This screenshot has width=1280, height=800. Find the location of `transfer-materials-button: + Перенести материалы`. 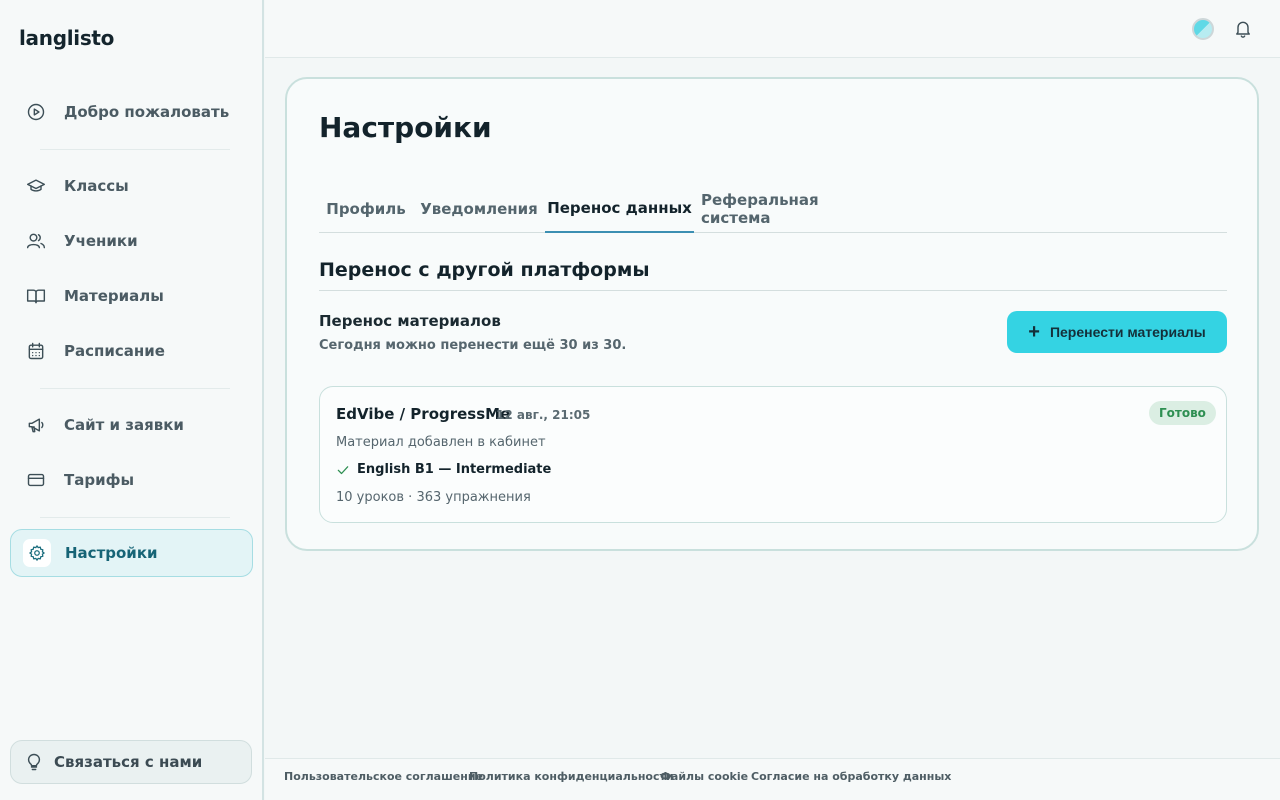

transfer-materials-button: + Перенести материалы is located at coordinates (1117, 332).